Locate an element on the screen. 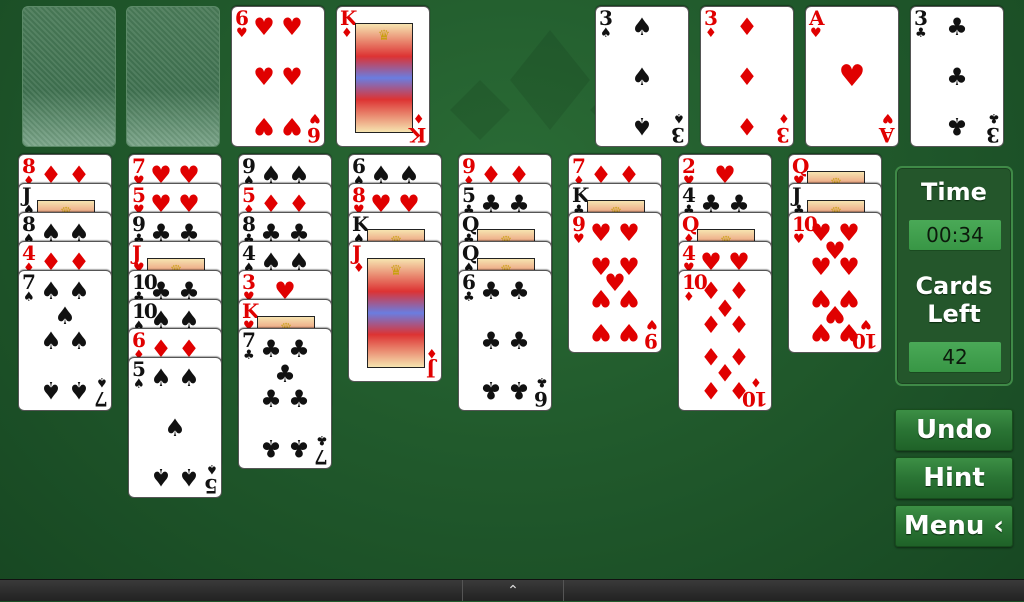 The image size is (1024, 602). cards-left-label-2: Left is located at coordinates (954, 314).